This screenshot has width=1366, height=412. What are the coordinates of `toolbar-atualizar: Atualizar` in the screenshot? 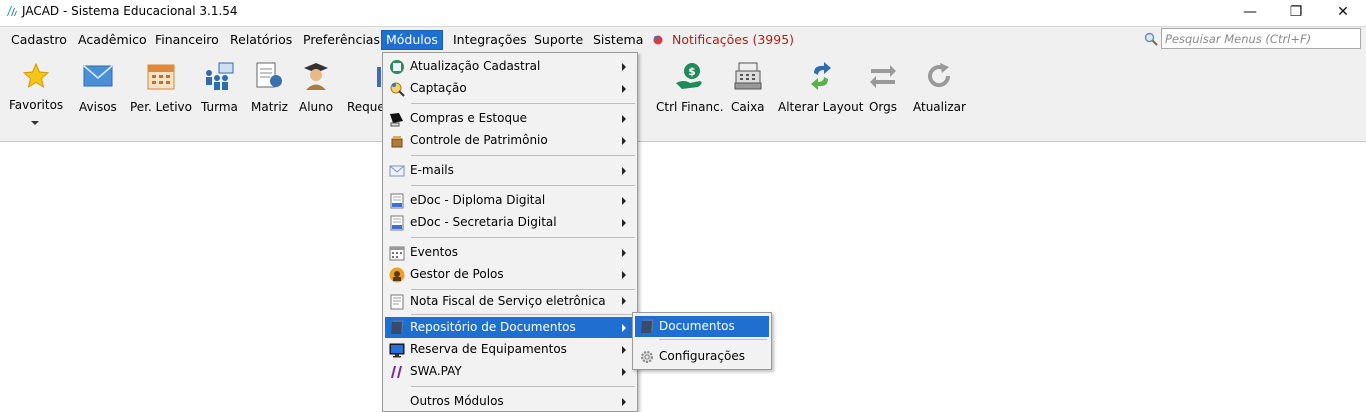 It's located at (939, 87).